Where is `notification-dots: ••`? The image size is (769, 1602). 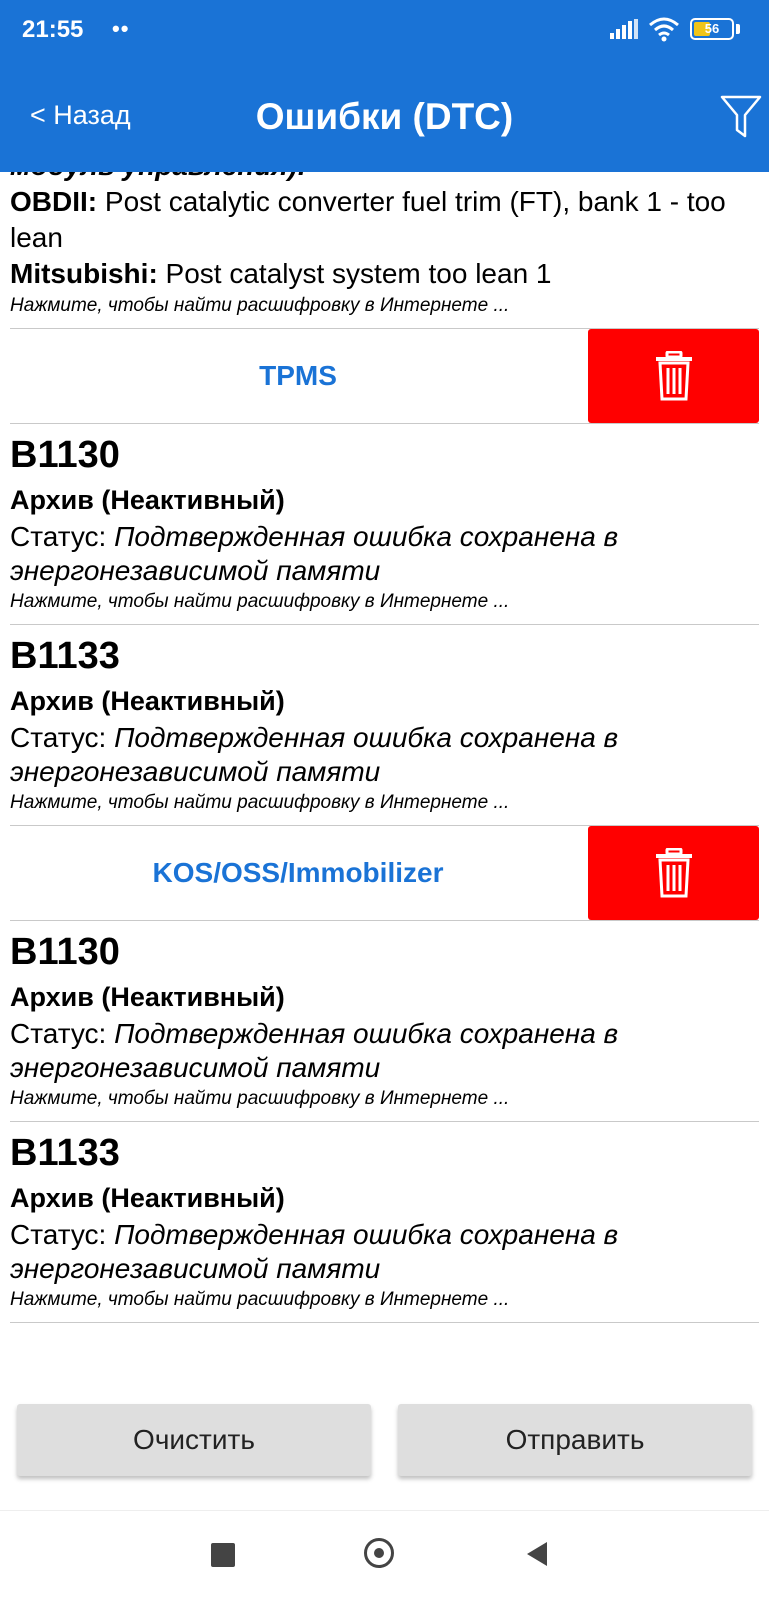 notification-dots: •• is located at coordinates (121, 28).